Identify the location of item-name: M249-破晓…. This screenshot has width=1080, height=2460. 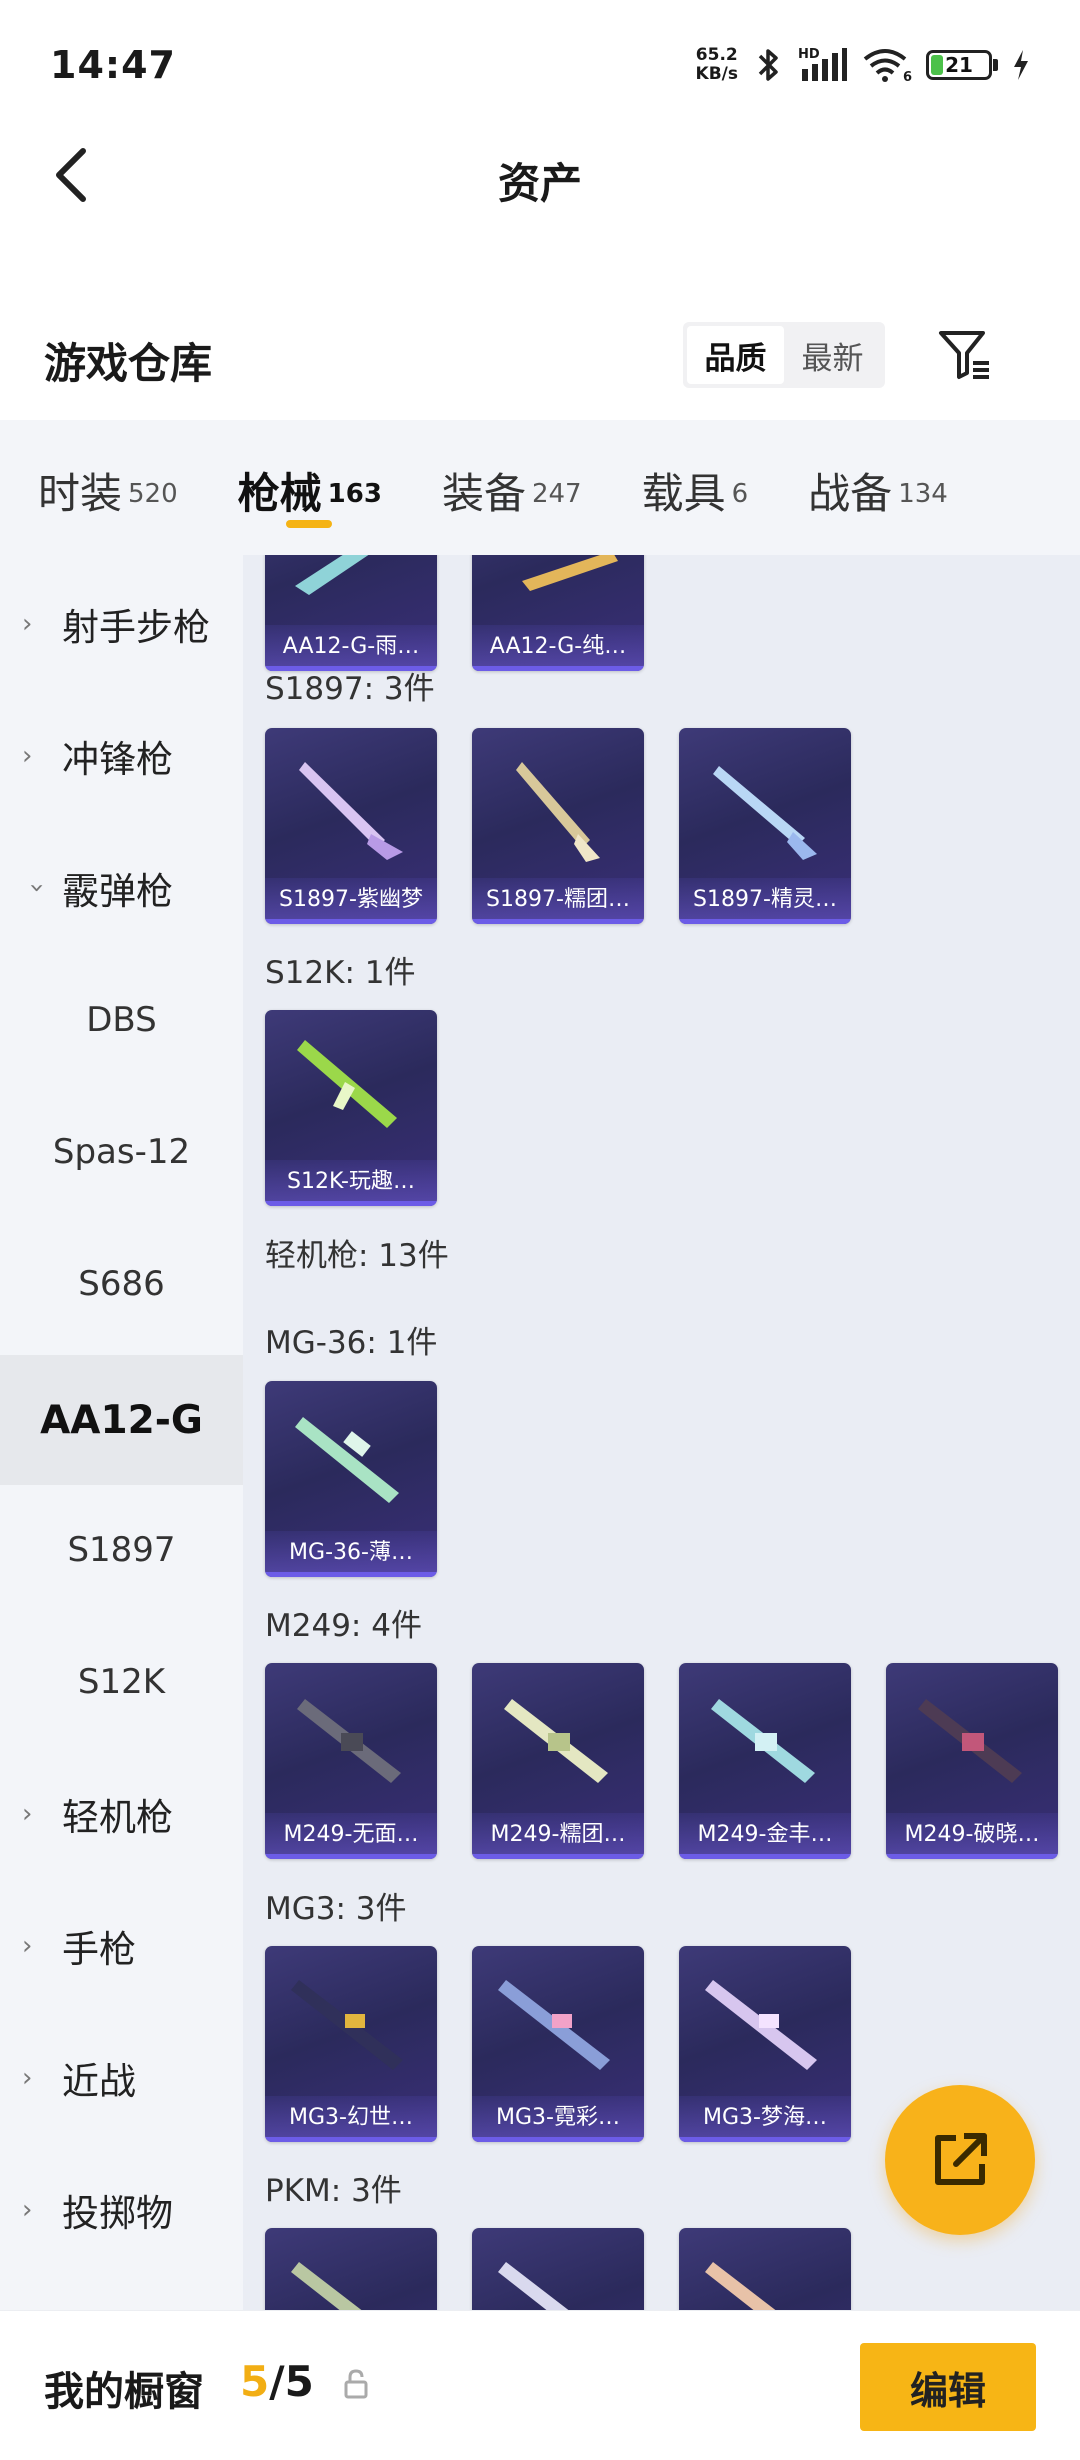
(972, 1836).